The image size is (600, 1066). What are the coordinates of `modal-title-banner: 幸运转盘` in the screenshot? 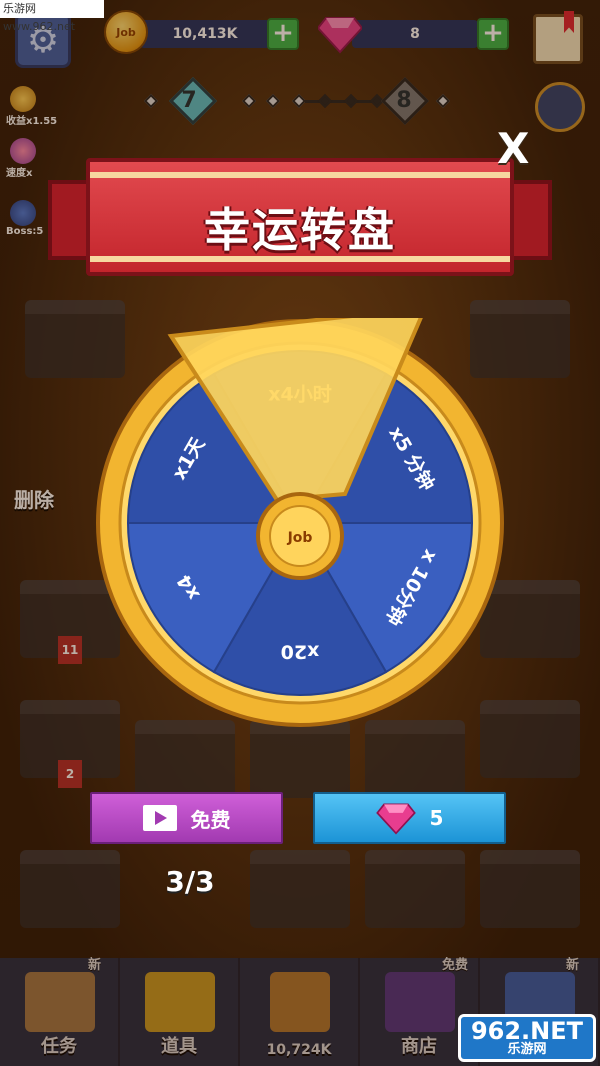 It's located at (300, 217).